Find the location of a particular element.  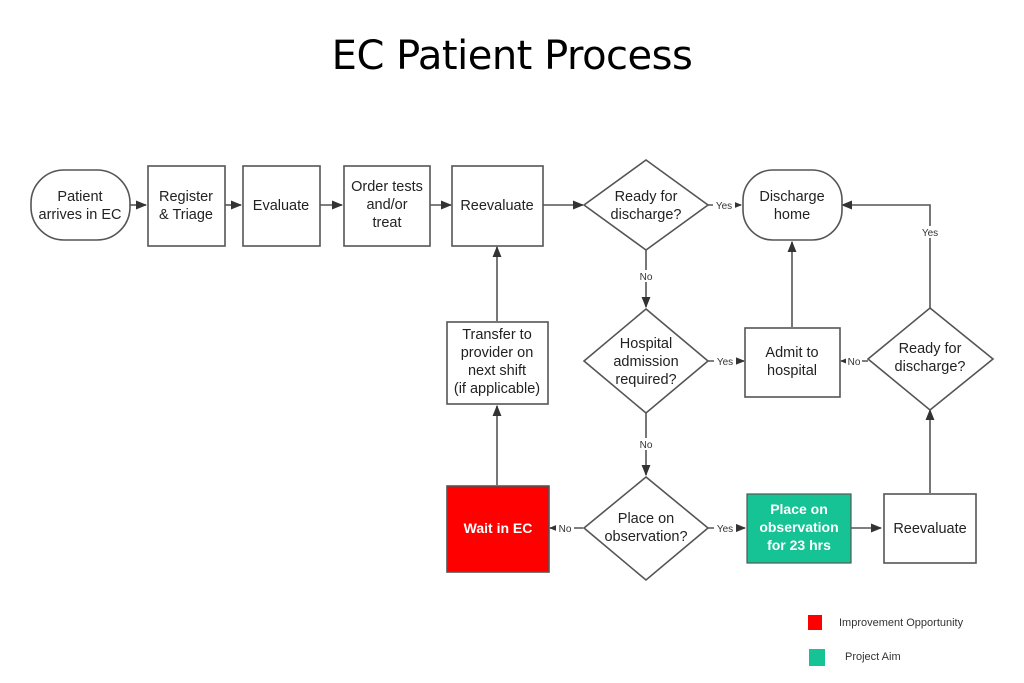

node-discharge-home: Discharge home is located at coordinates (792, 205).